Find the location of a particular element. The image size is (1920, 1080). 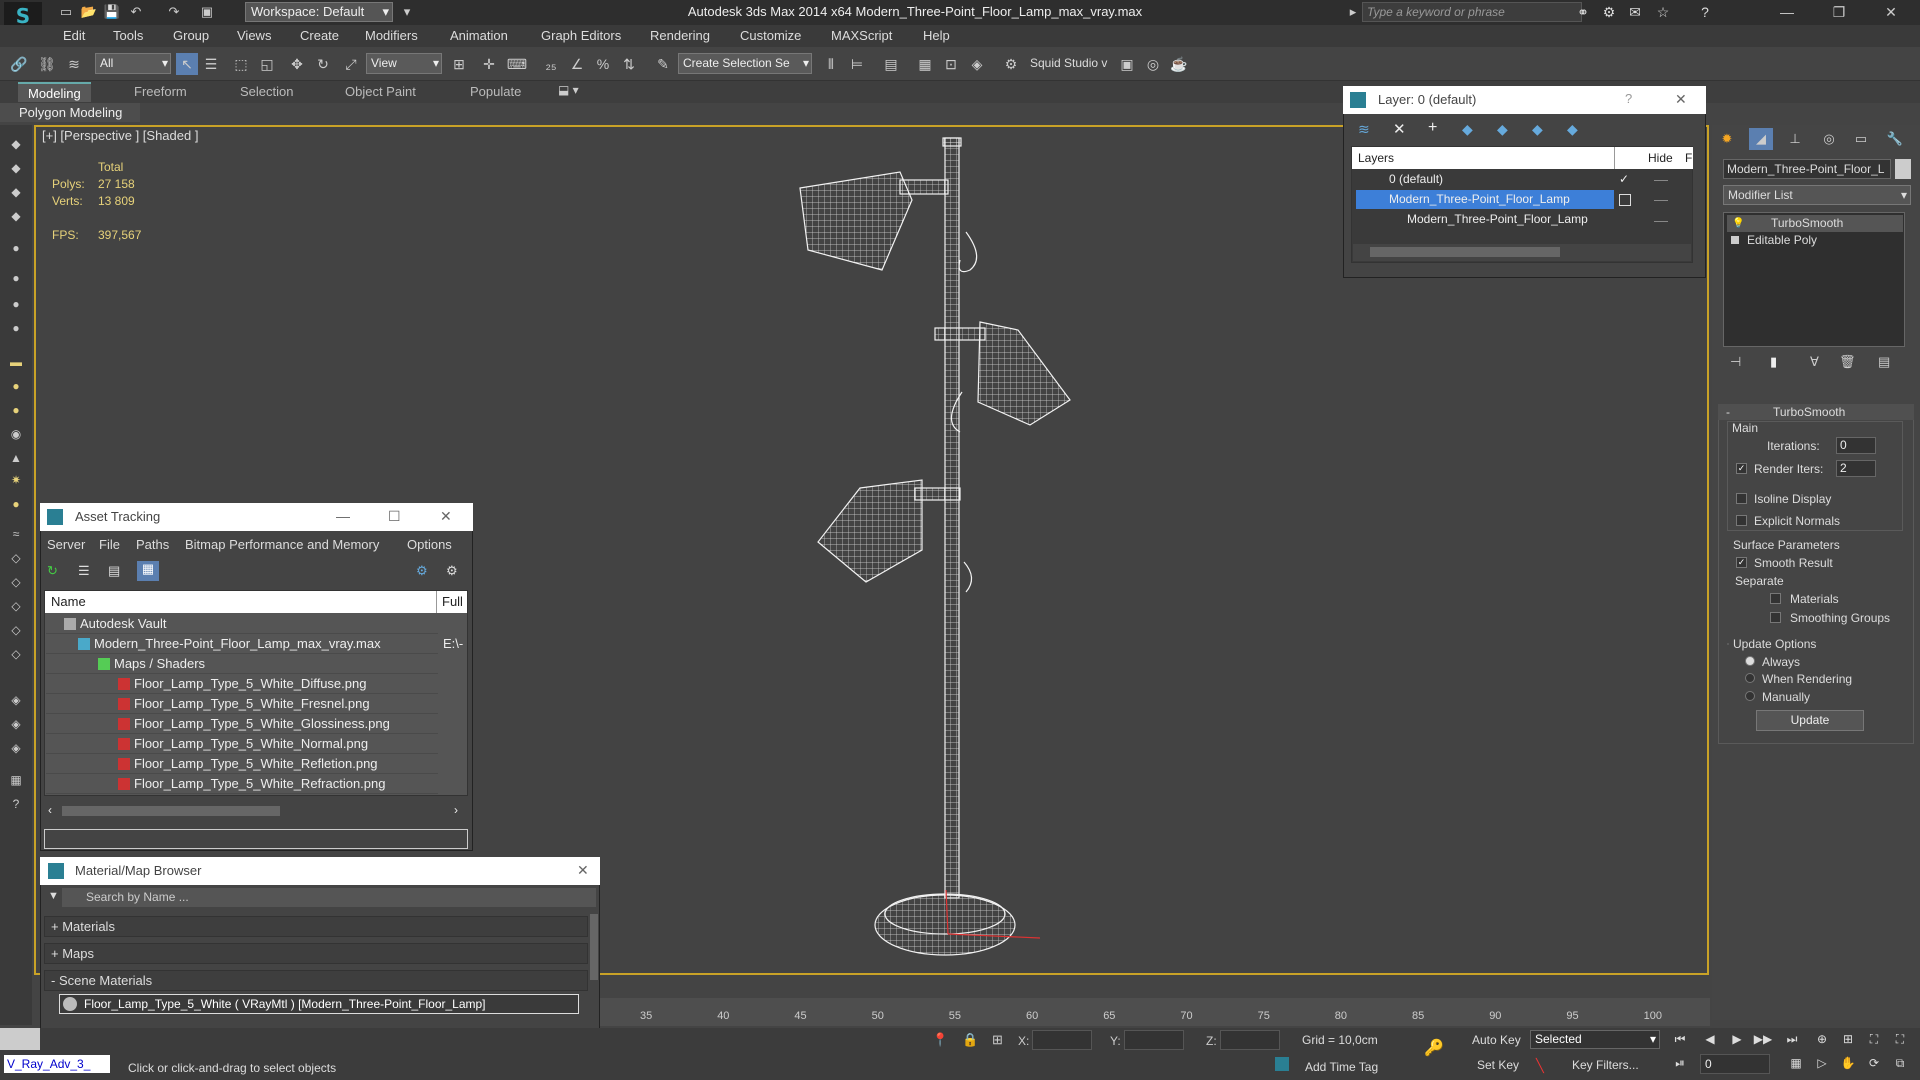

layer-close-icon: ✕ is located at coordinates (1681, 99).